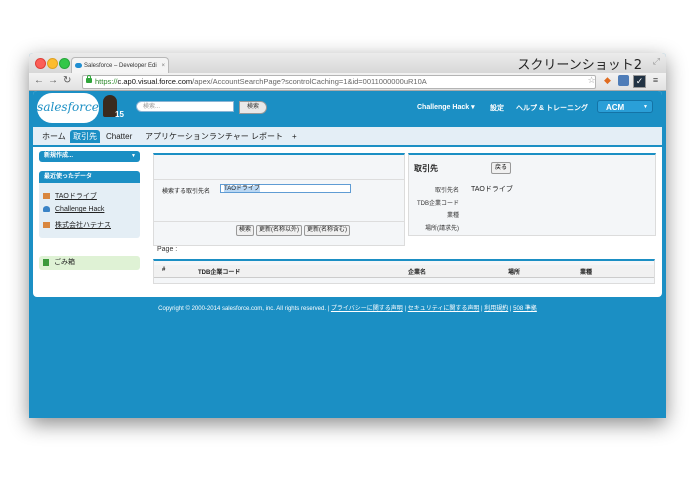 The width and height of the screenshot is (695, 494). I want to click on bookmark-star-icon: ☆, so click(591, 80).